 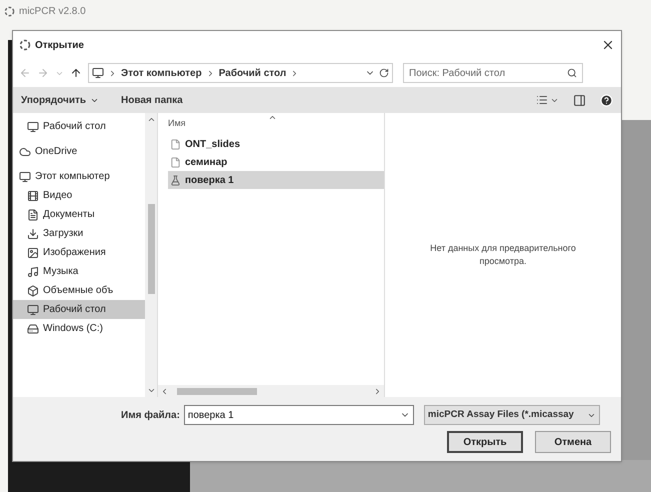 What do you see at coordinates (60, 45) in the screenshot?
I see `dialog-title: Открытие` at bounding box center [60, 45].